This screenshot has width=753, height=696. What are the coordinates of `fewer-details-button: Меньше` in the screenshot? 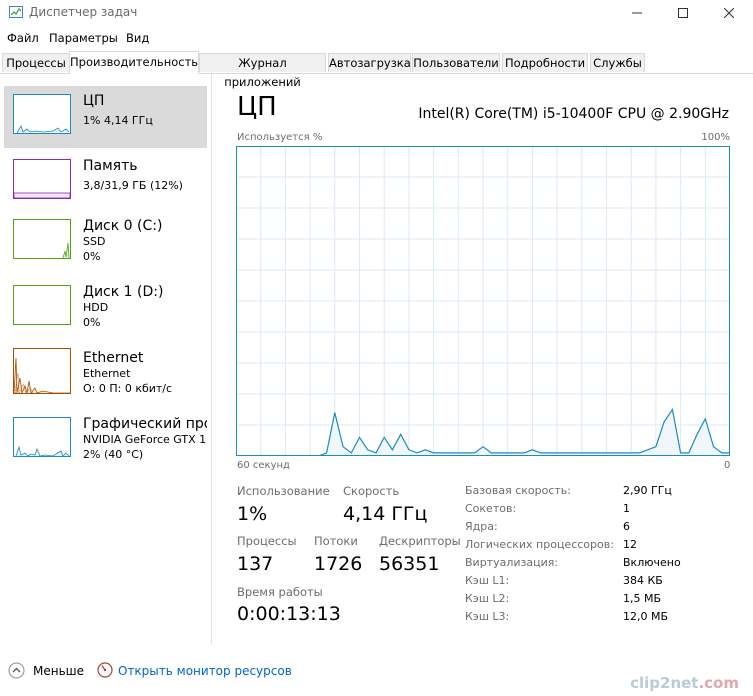 It's located at (58, 671).